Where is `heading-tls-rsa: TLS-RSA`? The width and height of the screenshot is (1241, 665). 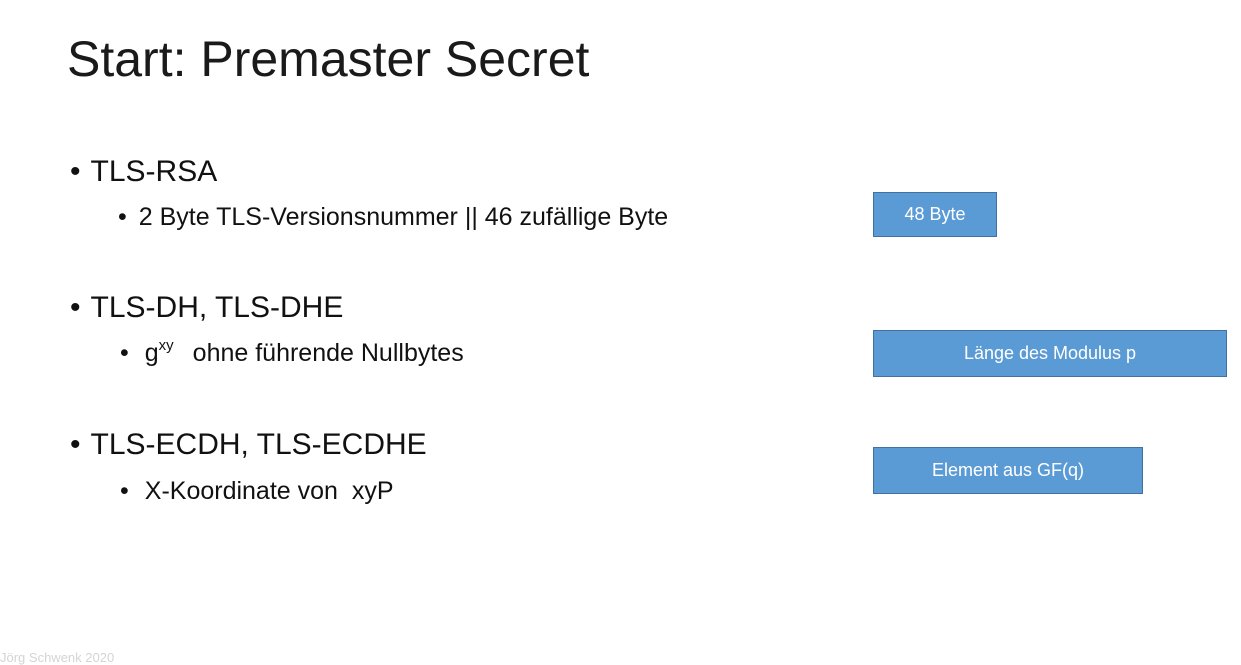 heading-tls-rsa: TLS-RSA is located at coordinates (154, 171).